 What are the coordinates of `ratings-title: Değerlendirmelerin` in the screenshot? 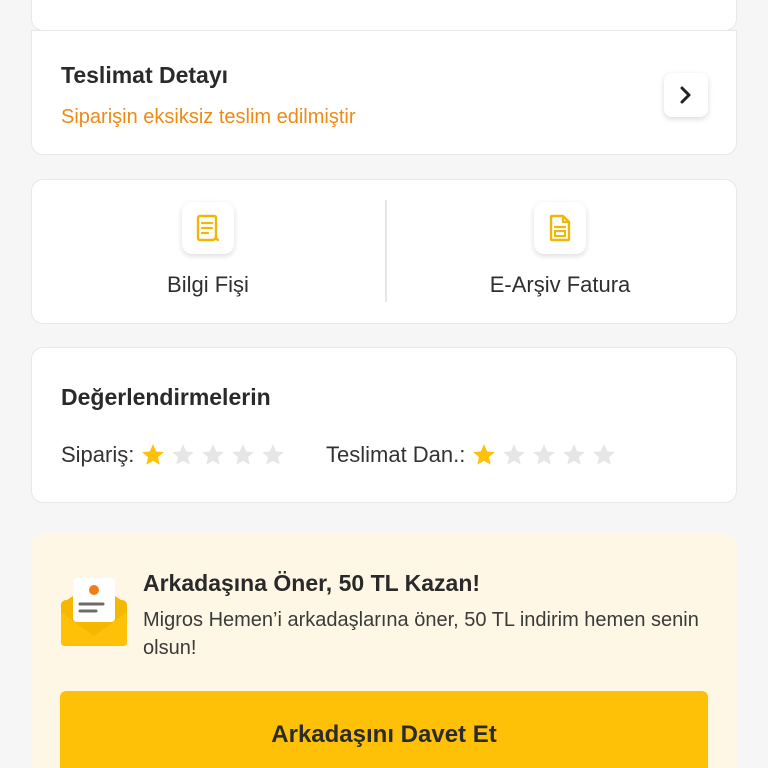 It's located at (166, 397).